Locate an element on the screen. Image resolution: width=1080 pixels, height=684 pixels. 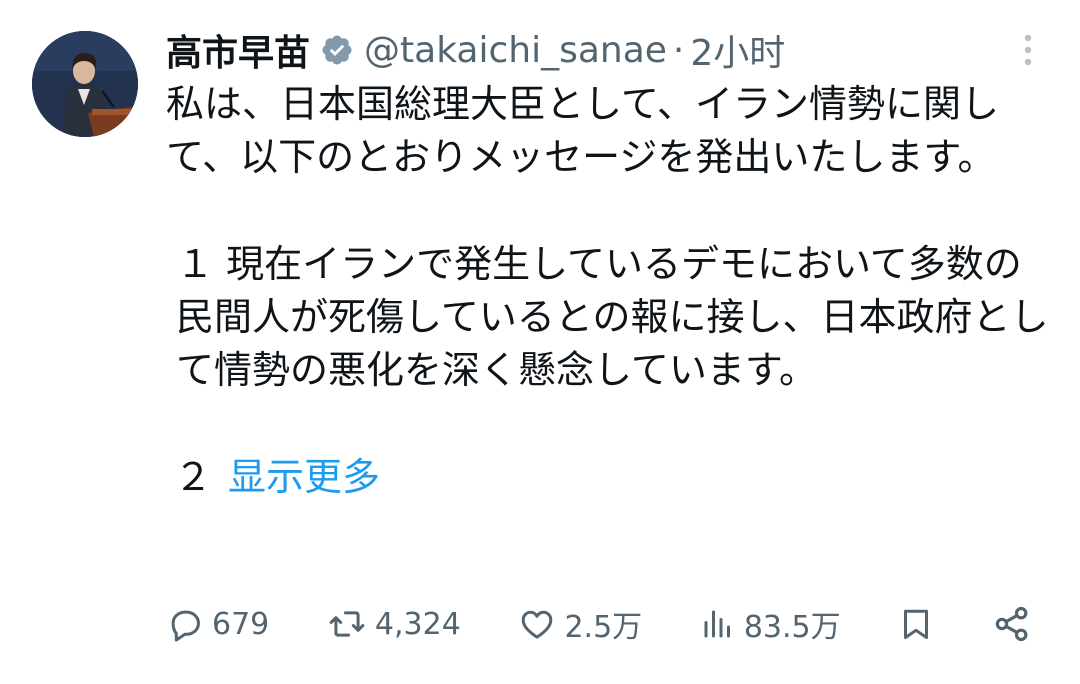
action-bar: 679 4,324 2.5万 83.5万 is located at coordinates (599, 624).